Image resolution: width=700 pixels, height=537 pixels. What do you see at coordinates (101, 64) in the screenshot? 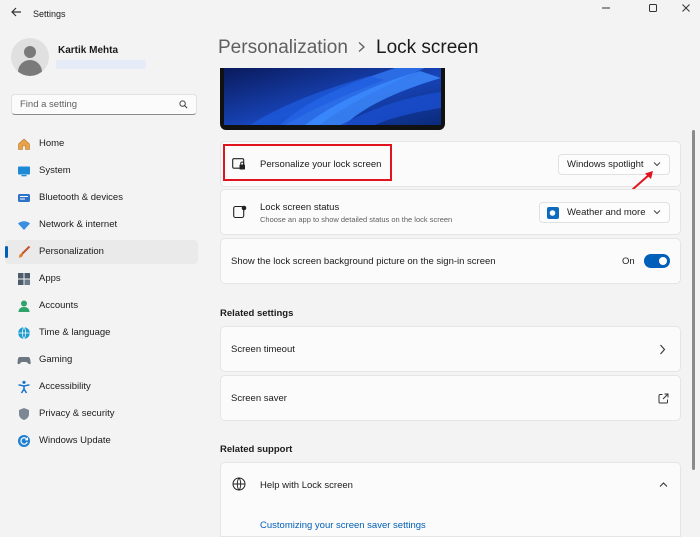
I see `user-email-redacted` at bounding box center [101, 64].